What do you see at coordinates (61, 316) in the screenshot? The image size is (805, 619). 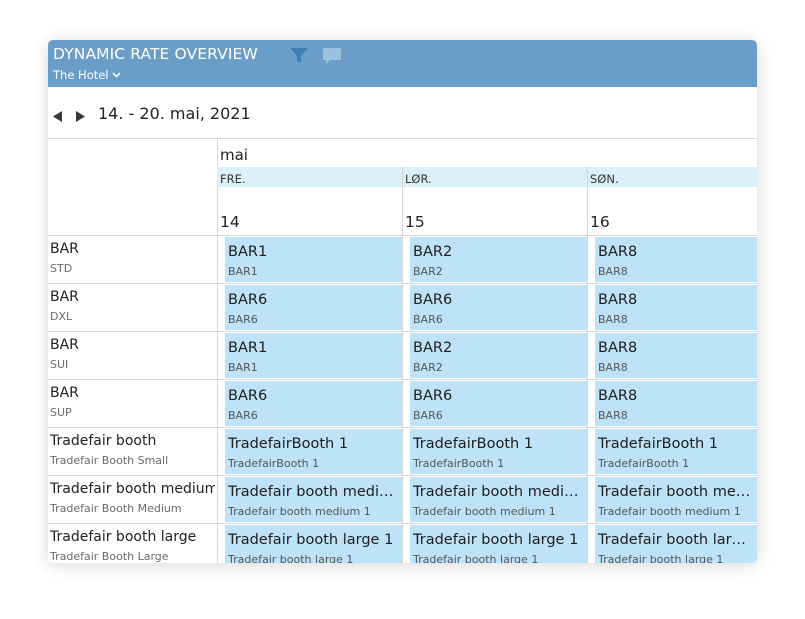 I see `room-type: DXL` at bounding box center [61, 316].